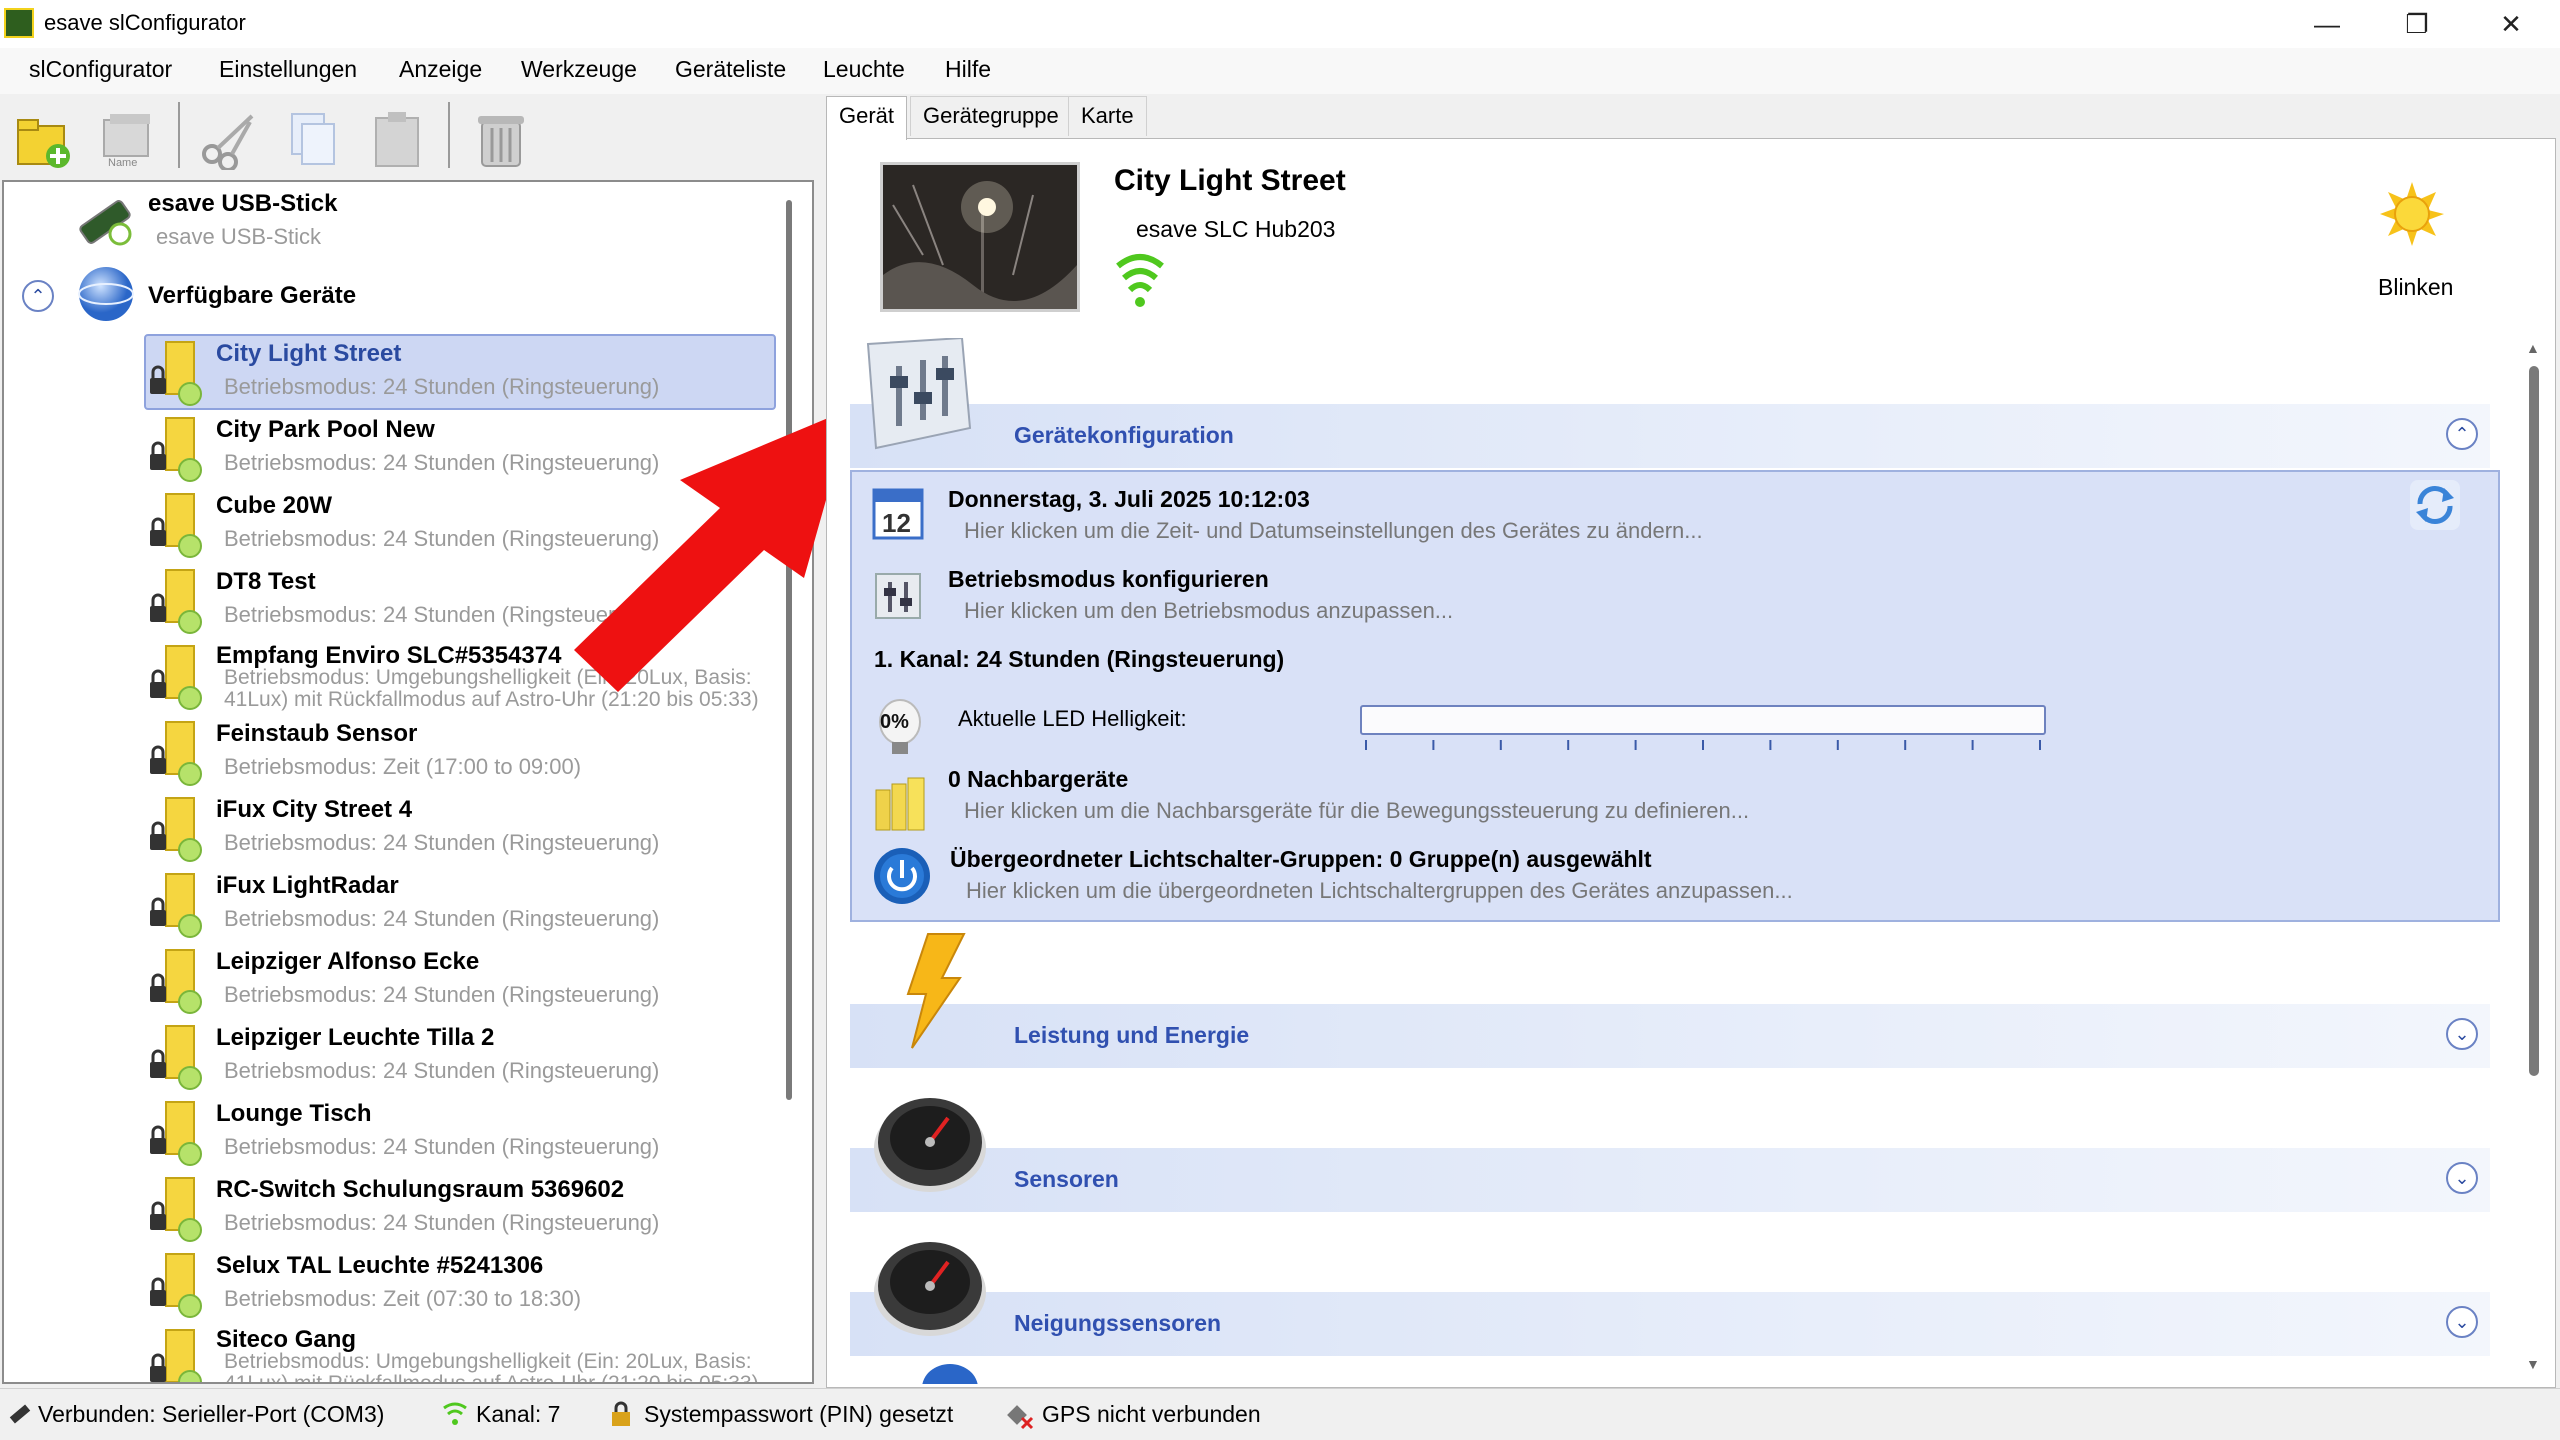 This screenshot has height=1440, width=2560. What do you see at coordinates (1072, 718) in the screenshot?
I see `led-brightness-label: Aktuelle LED Helligkeit:` at bounding box center [1072, 718].